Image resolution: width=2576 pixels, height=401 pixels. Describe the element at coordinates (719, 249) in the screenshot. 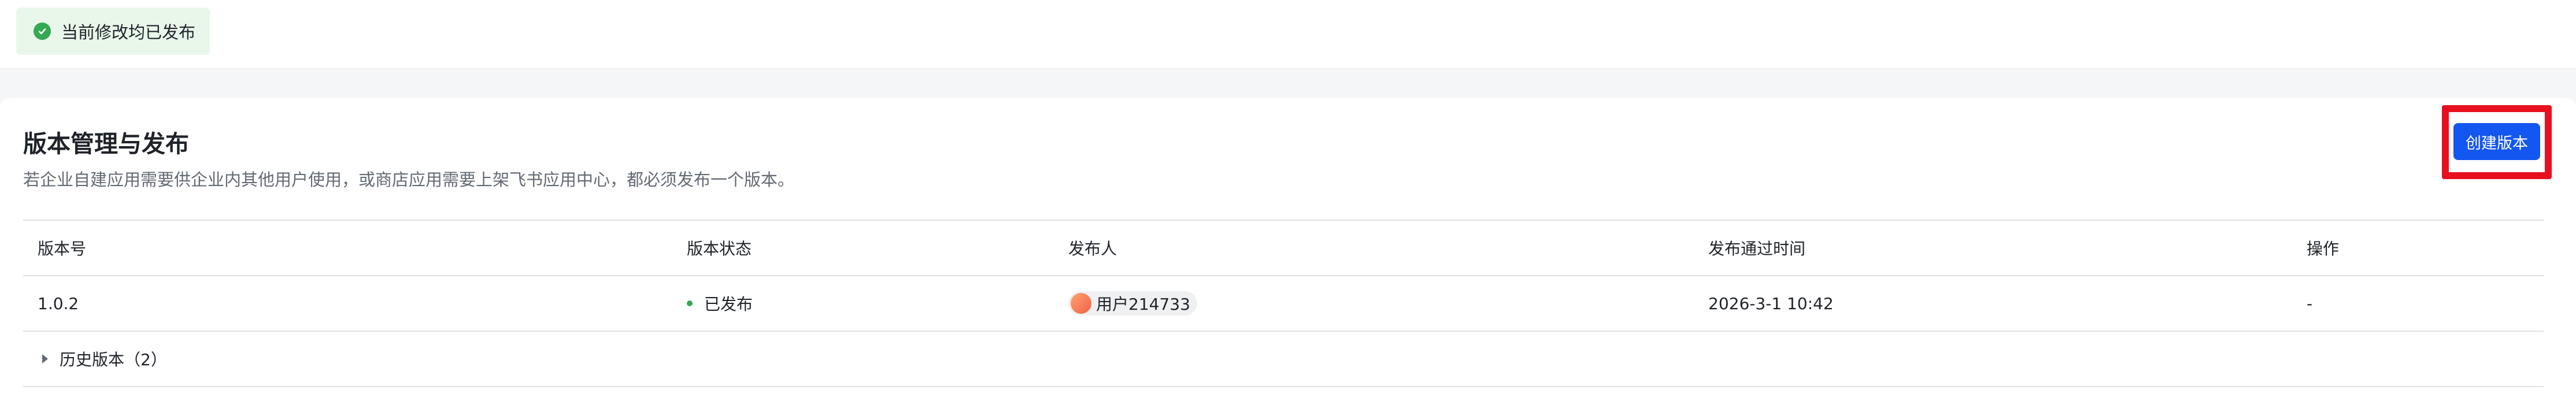

I see `column-header-status: 版本状态` at that location.